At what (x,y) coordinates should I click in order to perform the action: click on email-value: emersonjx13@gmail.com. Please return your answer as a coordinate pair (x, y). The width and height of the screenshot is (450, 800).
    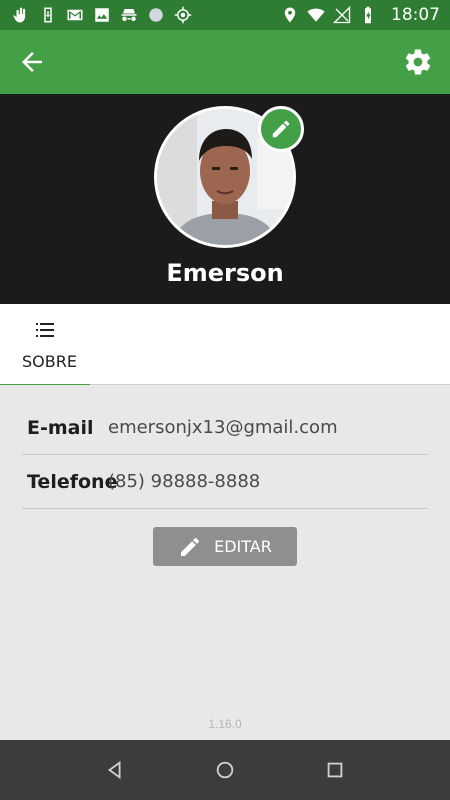
    Looking at the image, I should click on (223, 427).